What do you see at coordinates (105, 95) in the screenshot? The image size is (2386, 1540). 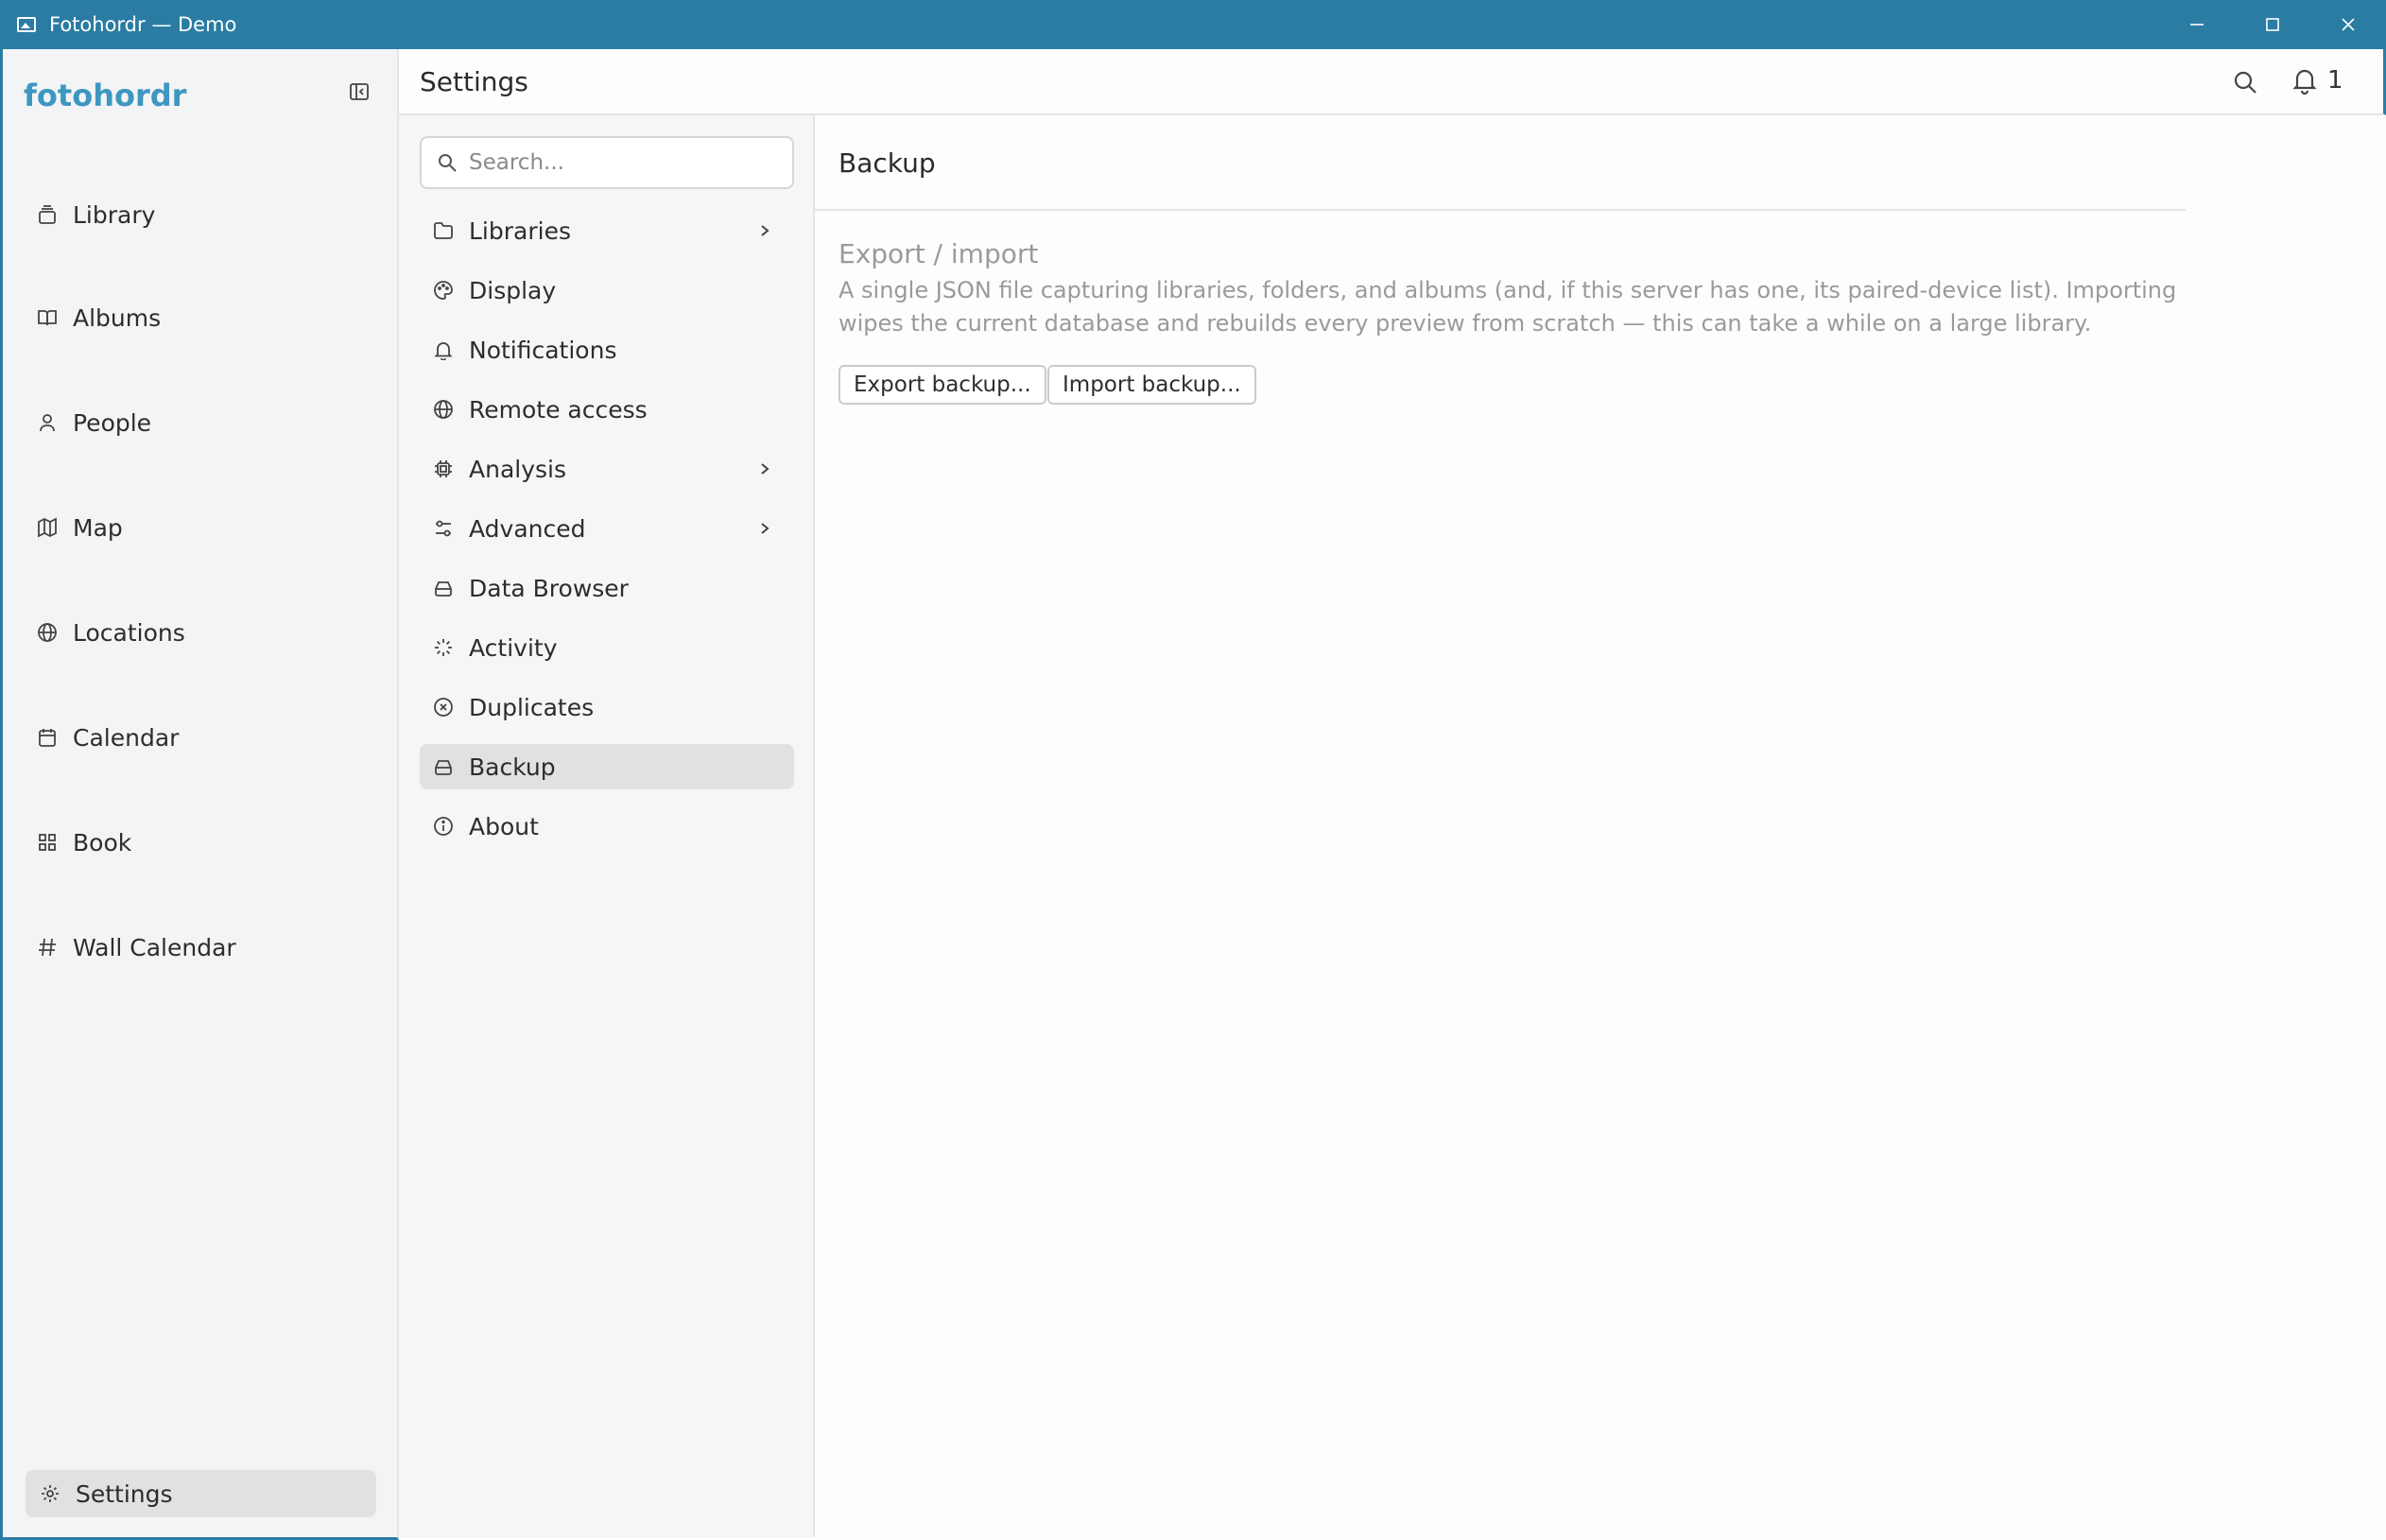 I see `brand-logo: fotohordr` at bounding box center [105, 95].